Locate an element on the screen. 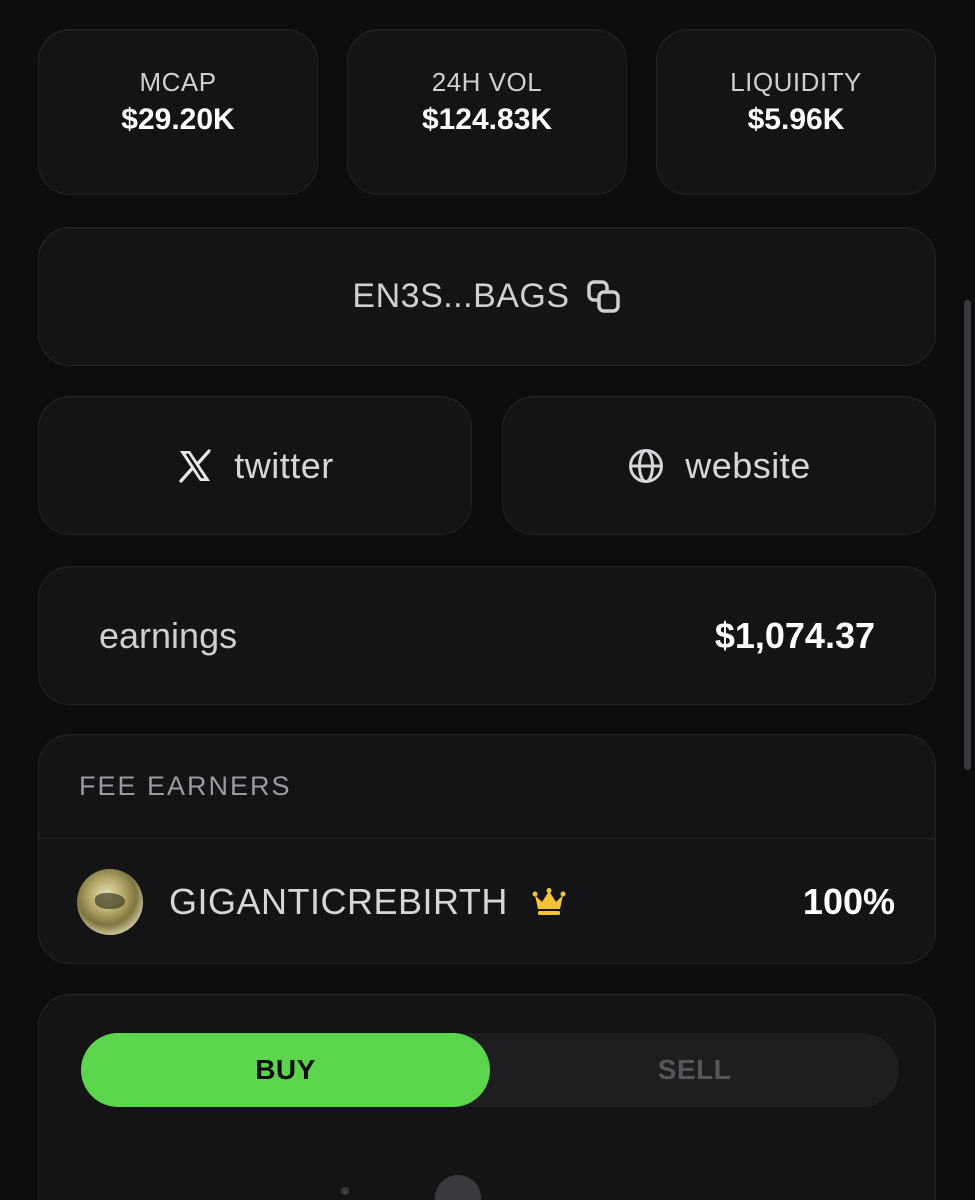  stat-label: LIQUIDITY is located at coordinates (796, 82).